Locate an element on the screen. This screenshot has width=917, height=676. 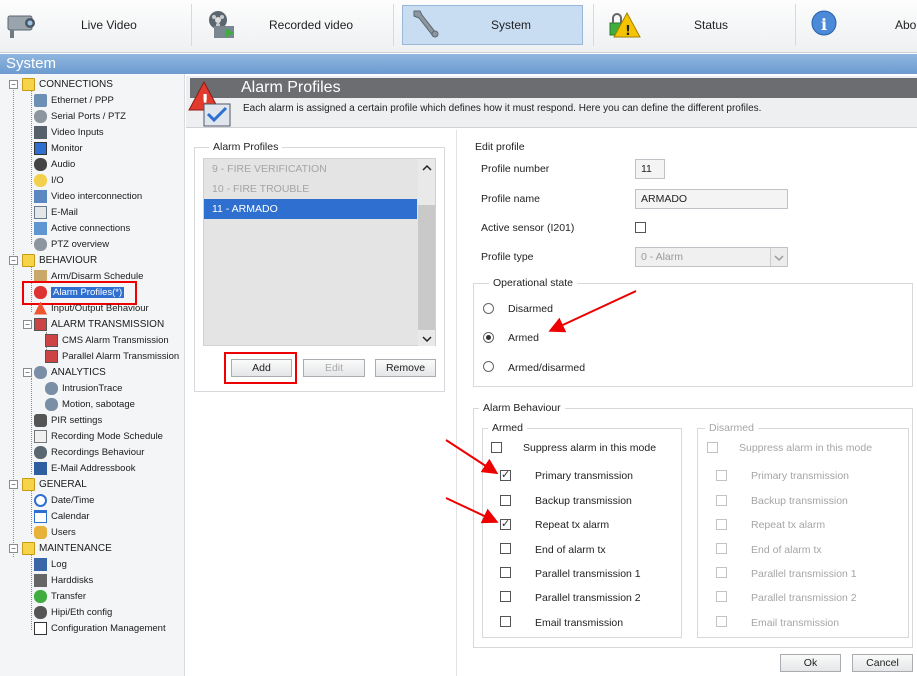
tab-status-label: Status is located at coordinates (711, 25).